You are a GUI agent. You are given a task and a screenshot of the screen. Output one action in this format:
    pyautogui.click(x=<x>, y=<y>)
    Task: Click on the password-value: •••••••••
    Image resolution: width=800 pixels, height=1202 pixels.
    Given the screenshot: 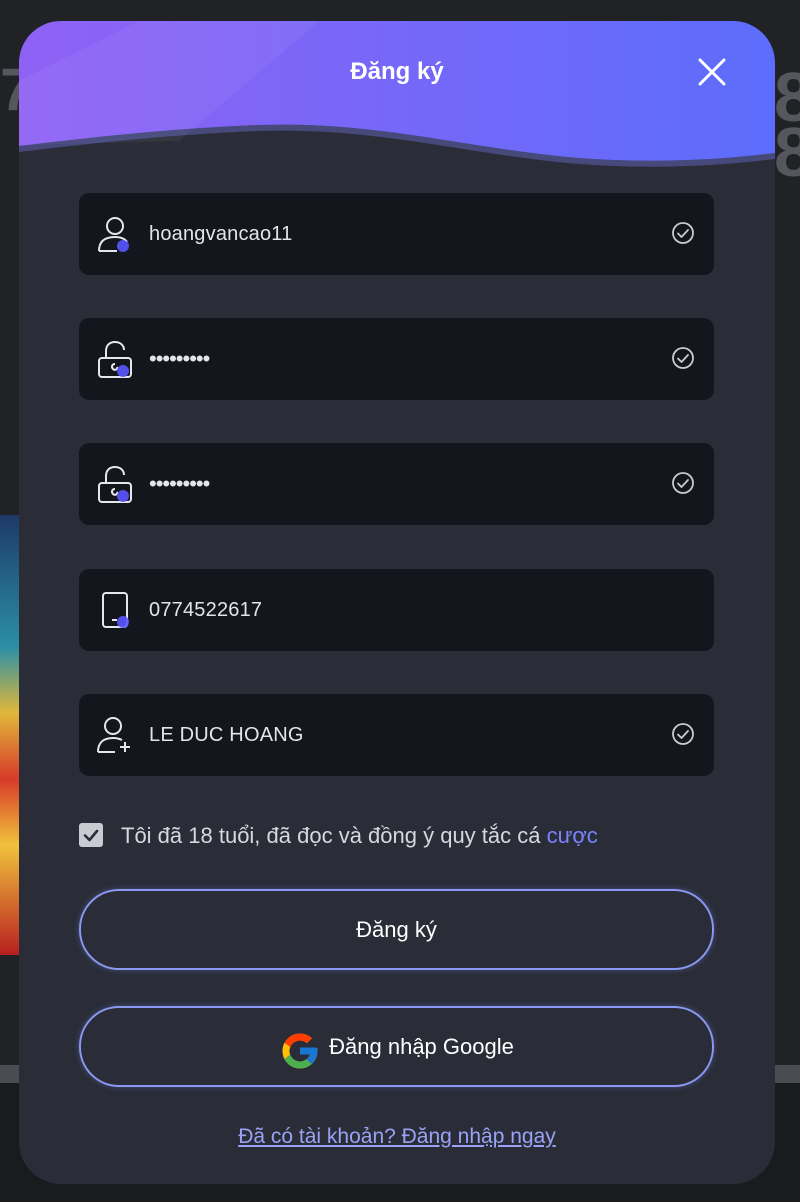 What is the action you would take?
    pyautogui.click(x=179, y=358)
    